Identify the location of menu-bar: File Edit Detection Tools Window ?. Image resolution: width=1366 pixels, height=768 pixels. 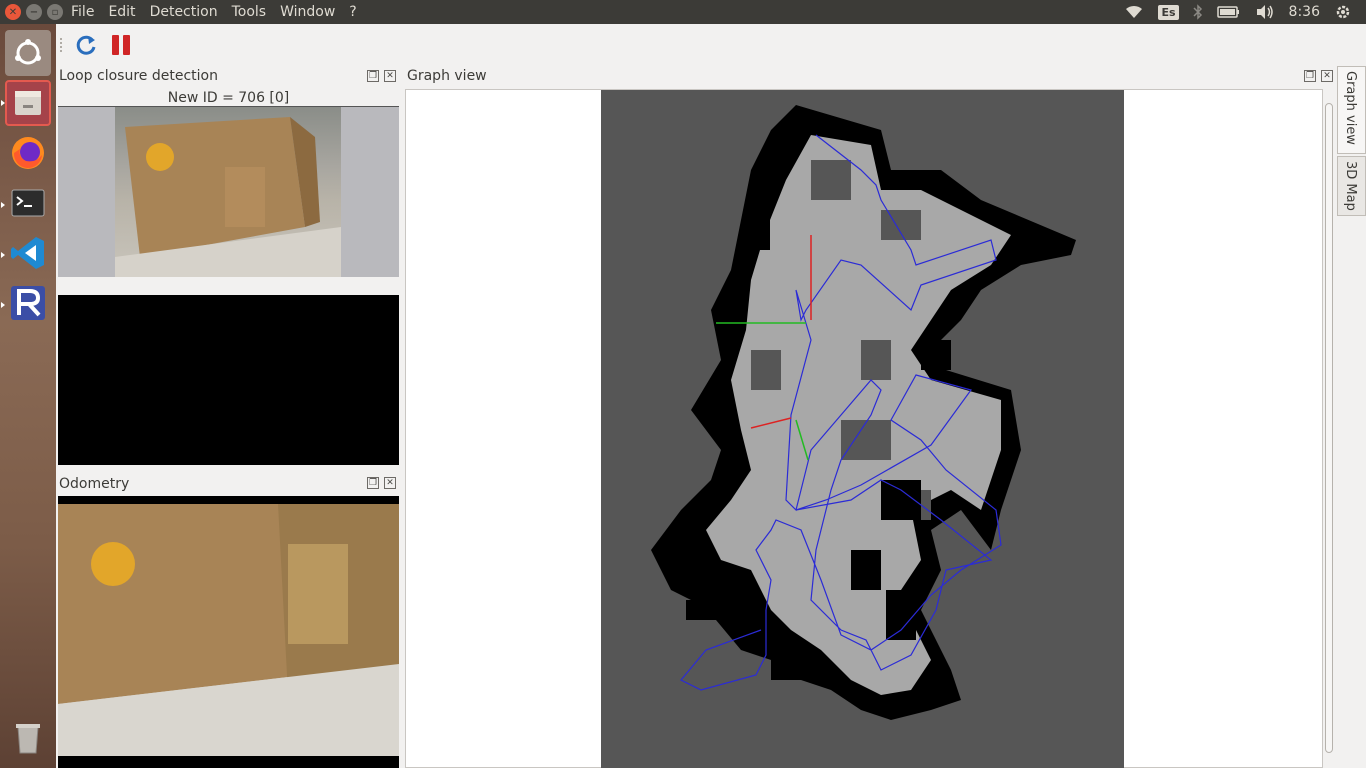
(214, 12).